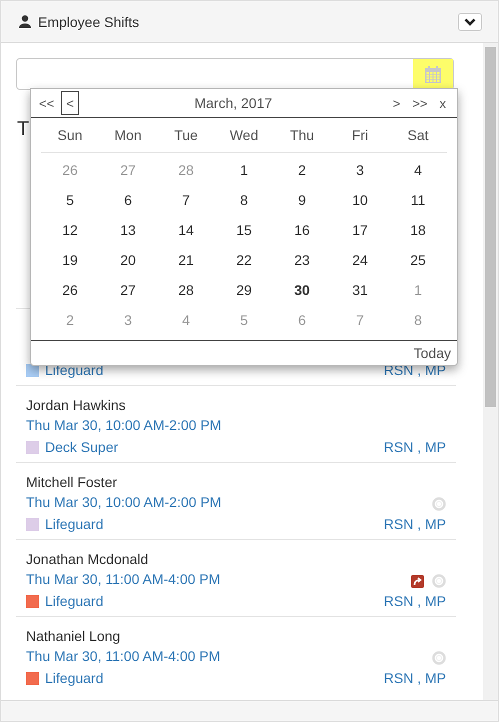  What do you see at coordinates (128, 260) in the screenshot?
I see `calendar-day: 20` at bounding box center [128, 260].